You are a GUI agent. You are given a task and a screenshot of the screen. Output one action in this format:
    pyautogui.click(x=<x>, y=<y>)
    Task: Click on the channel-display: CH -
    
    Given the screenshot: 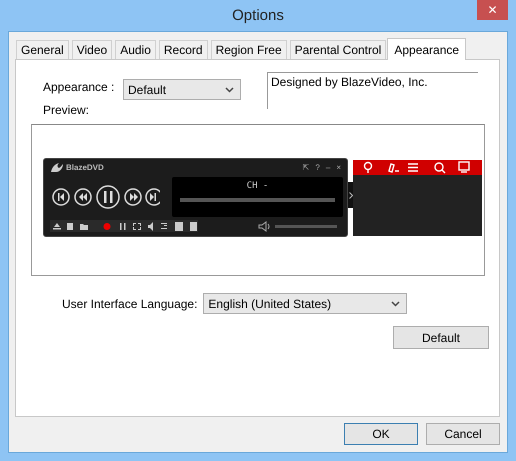 What is the action you would take?
    pyautogui.click(x=257, y=185)
    